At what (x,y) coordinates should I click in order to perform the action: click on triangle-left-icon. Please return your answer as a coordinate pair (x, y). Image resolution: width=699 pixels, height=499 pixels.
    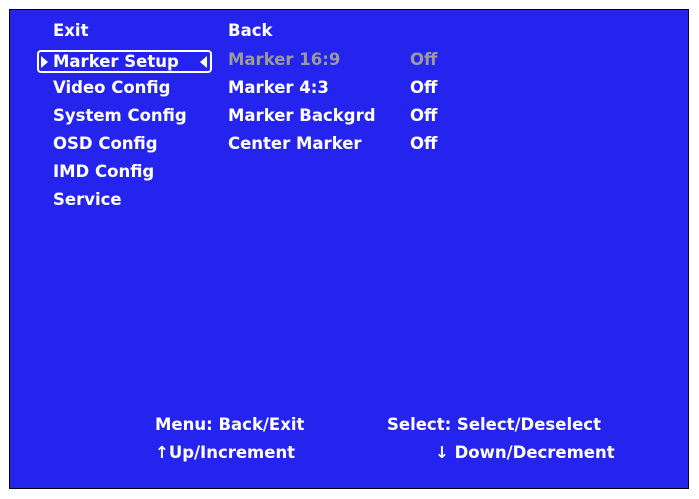
    Looking at the image, I should click on (203, 61).